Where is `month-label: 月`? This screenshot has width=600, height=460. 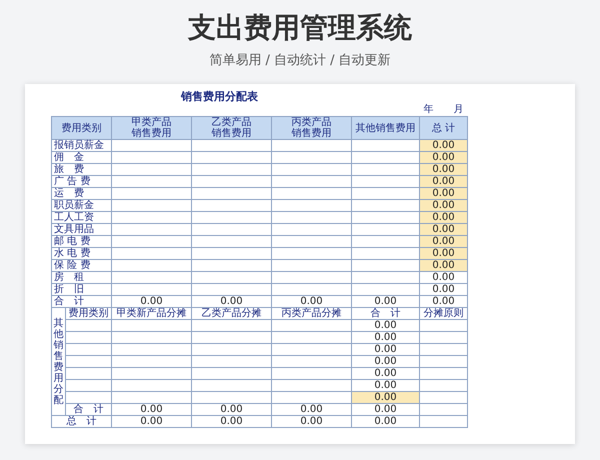 month-label: 月 is located at coordinates (459, 110).